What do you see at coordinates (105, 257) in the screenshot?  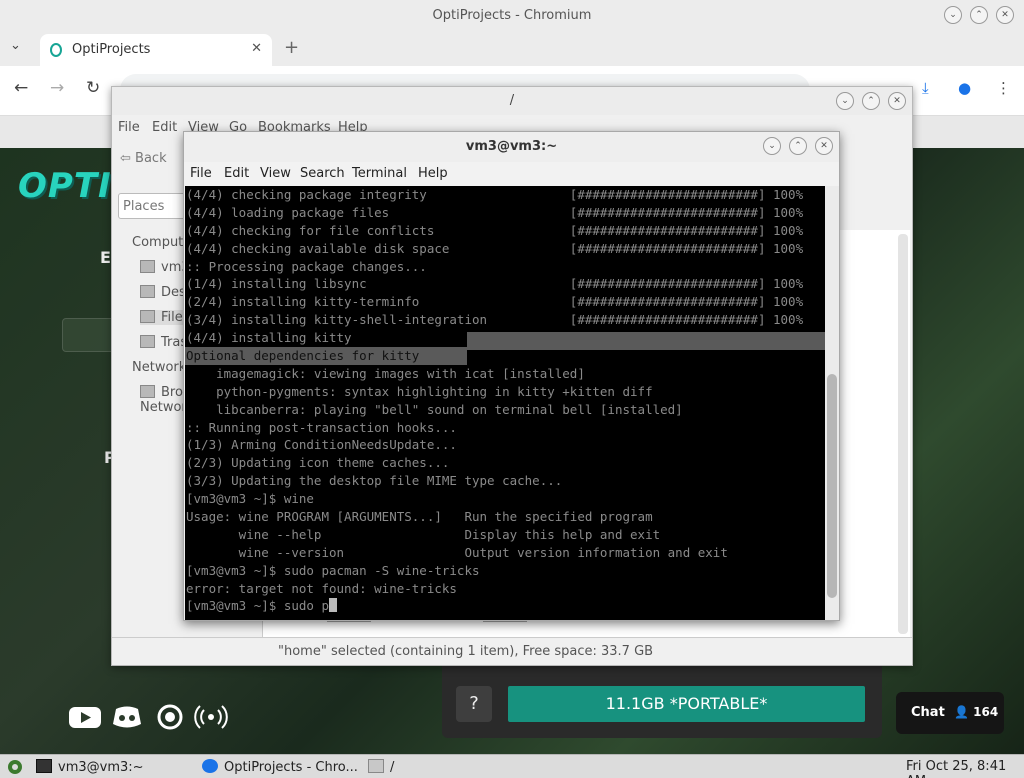 I see `page-heading-e: E` at bounding box center [105, 257].